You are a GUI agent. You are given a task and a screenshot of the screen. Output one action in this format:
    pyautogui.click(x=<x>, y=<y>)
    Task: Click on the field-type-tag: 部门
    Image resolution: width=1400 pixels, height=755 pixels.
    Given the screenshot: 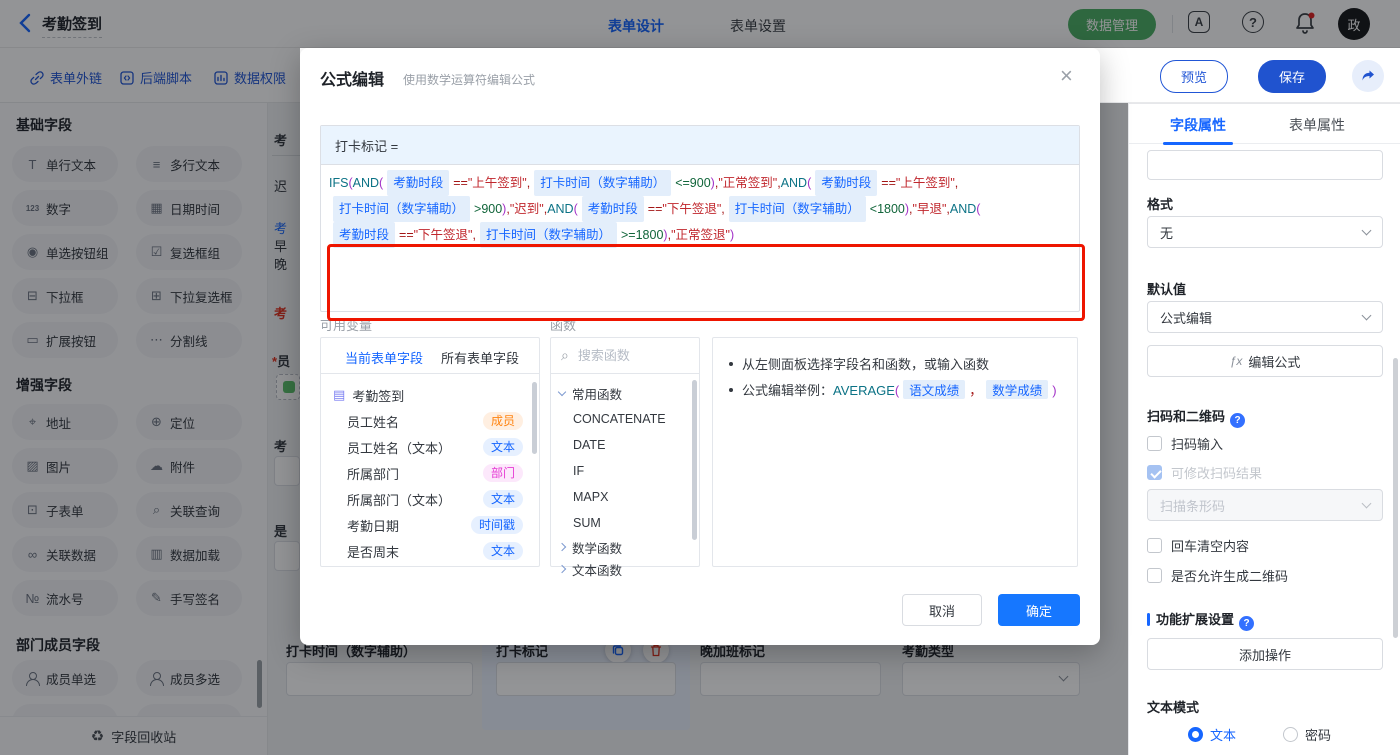 What is the action you would take?
    pyautogui.click(x=502, y=473)
    